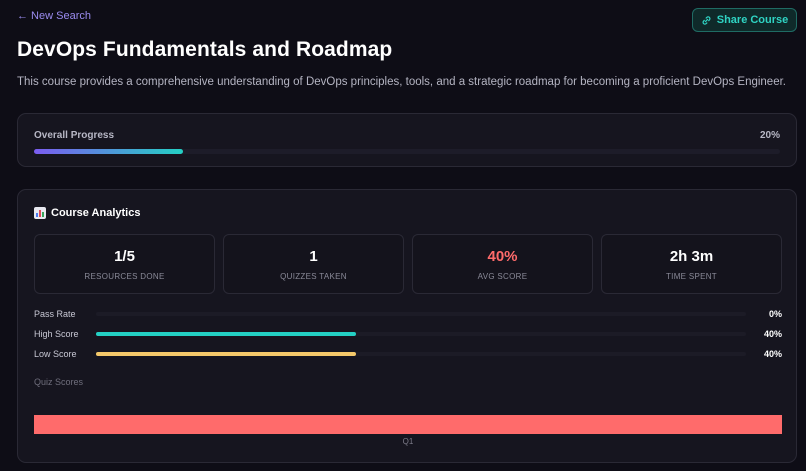 The width and height of the screenshot is (806, 471). I want to click on metric-pass-rate: Pass Rate 0%, so click(408, 314).